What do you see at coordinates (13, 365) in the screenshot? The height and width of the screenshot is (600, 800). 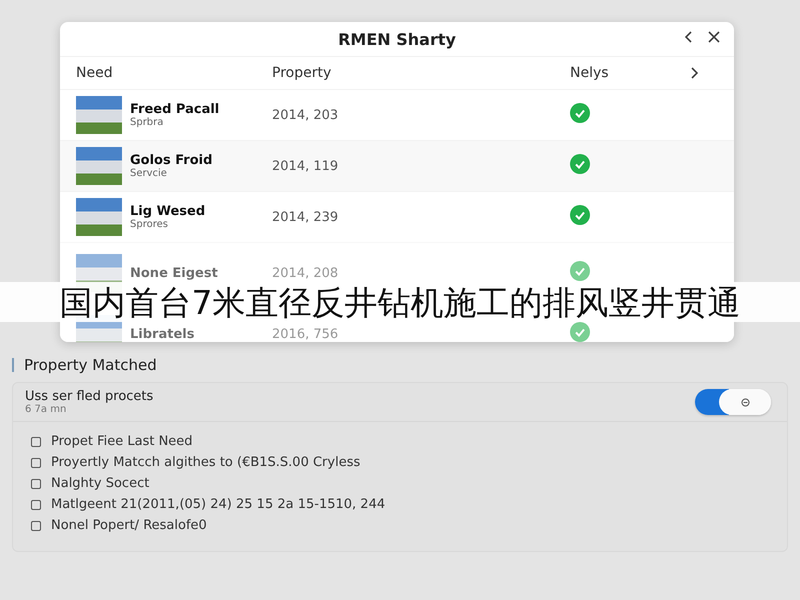 I see `accent-bar` at bounding box center [13, 365].